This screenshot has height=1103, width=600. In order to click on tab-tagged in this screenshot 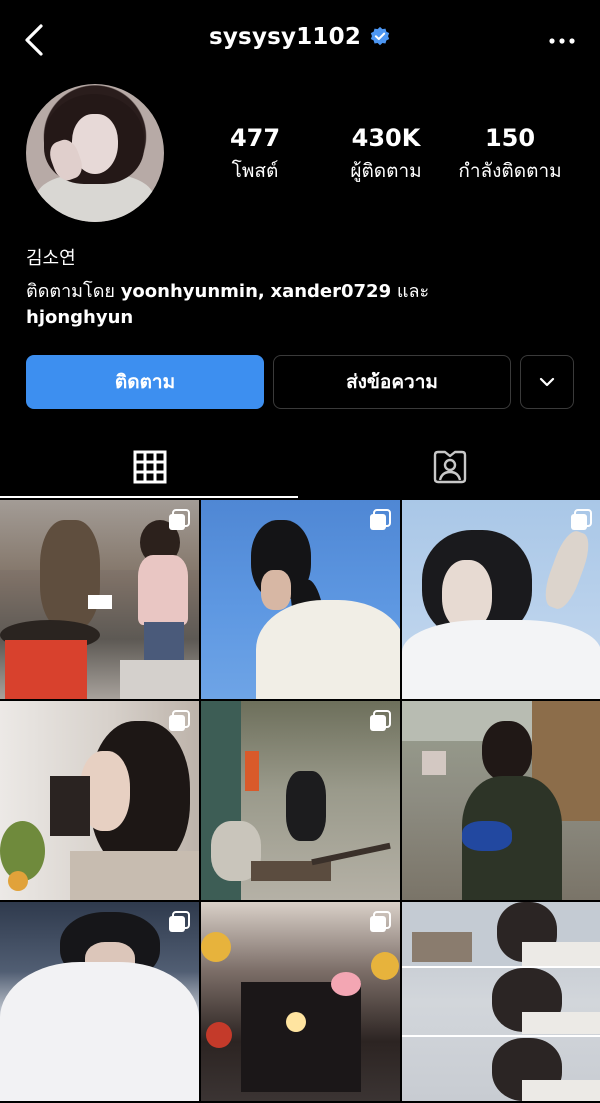, I will do `click(450, 467)`.